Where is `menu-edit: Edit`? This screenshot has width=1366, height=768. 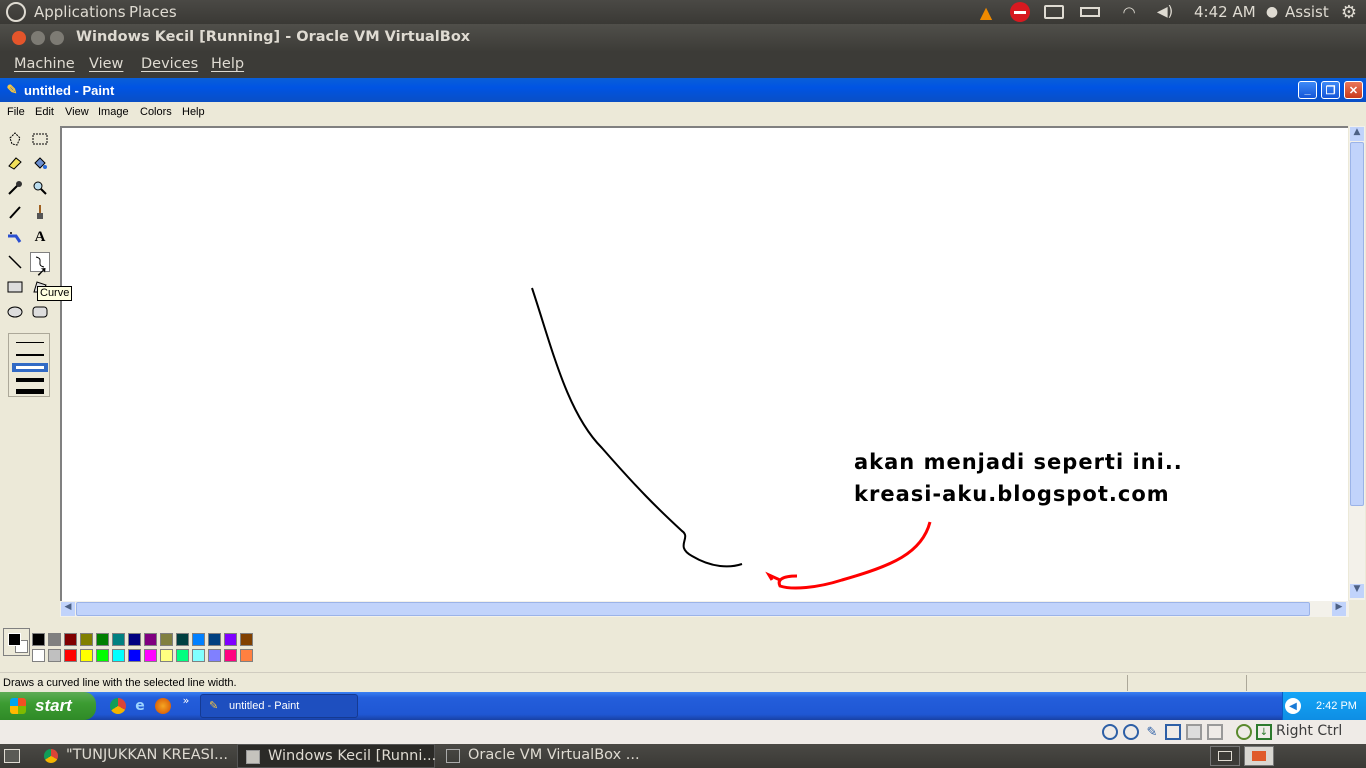
menu-edit: Edit is located at coordinates (44, 112).